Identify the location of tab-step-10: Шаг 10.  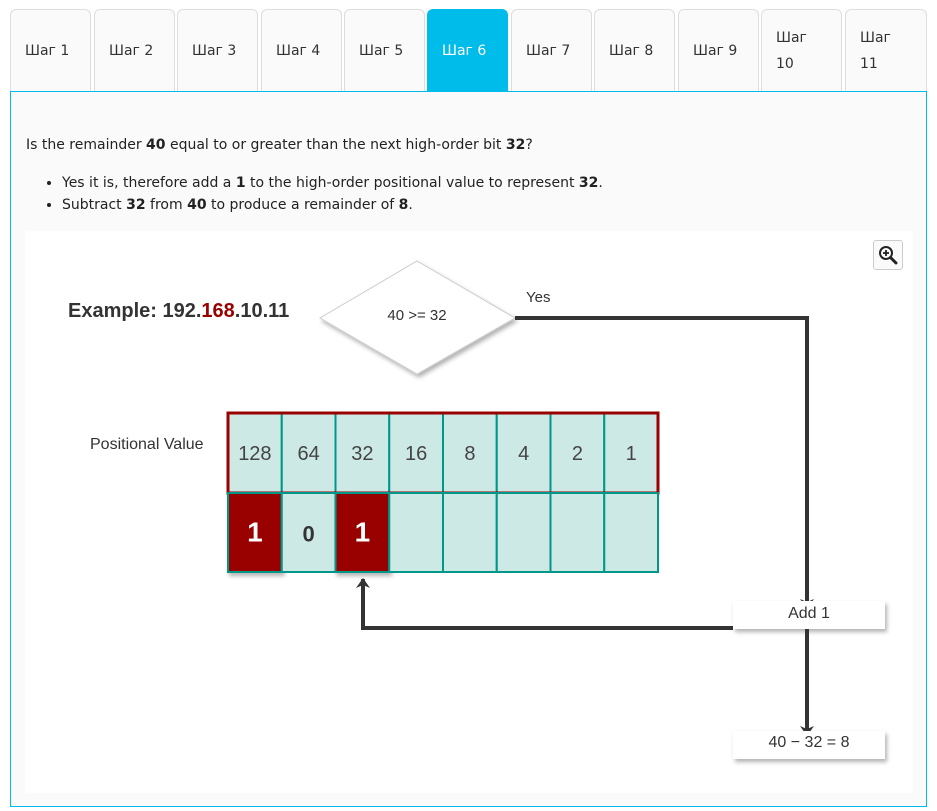
(801, 50).